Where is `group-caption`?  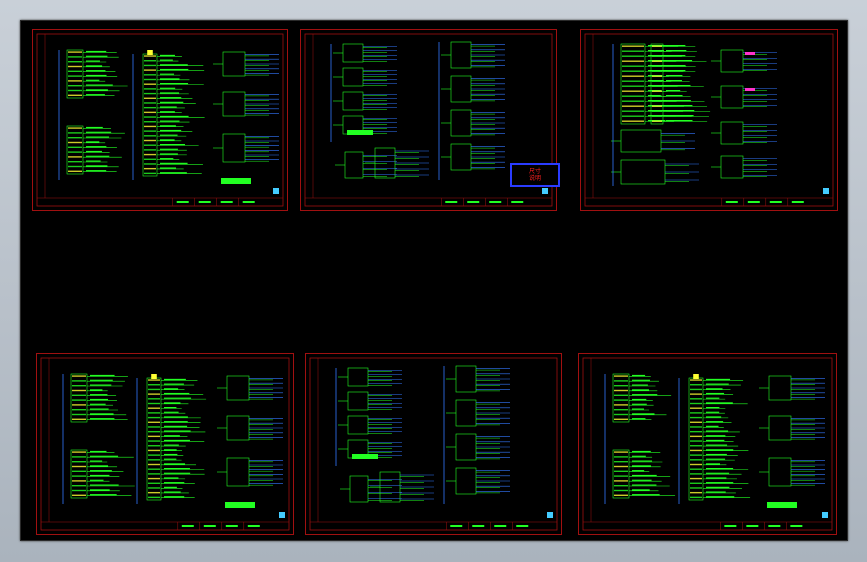 group-caption is located at coordinates (782, 505).